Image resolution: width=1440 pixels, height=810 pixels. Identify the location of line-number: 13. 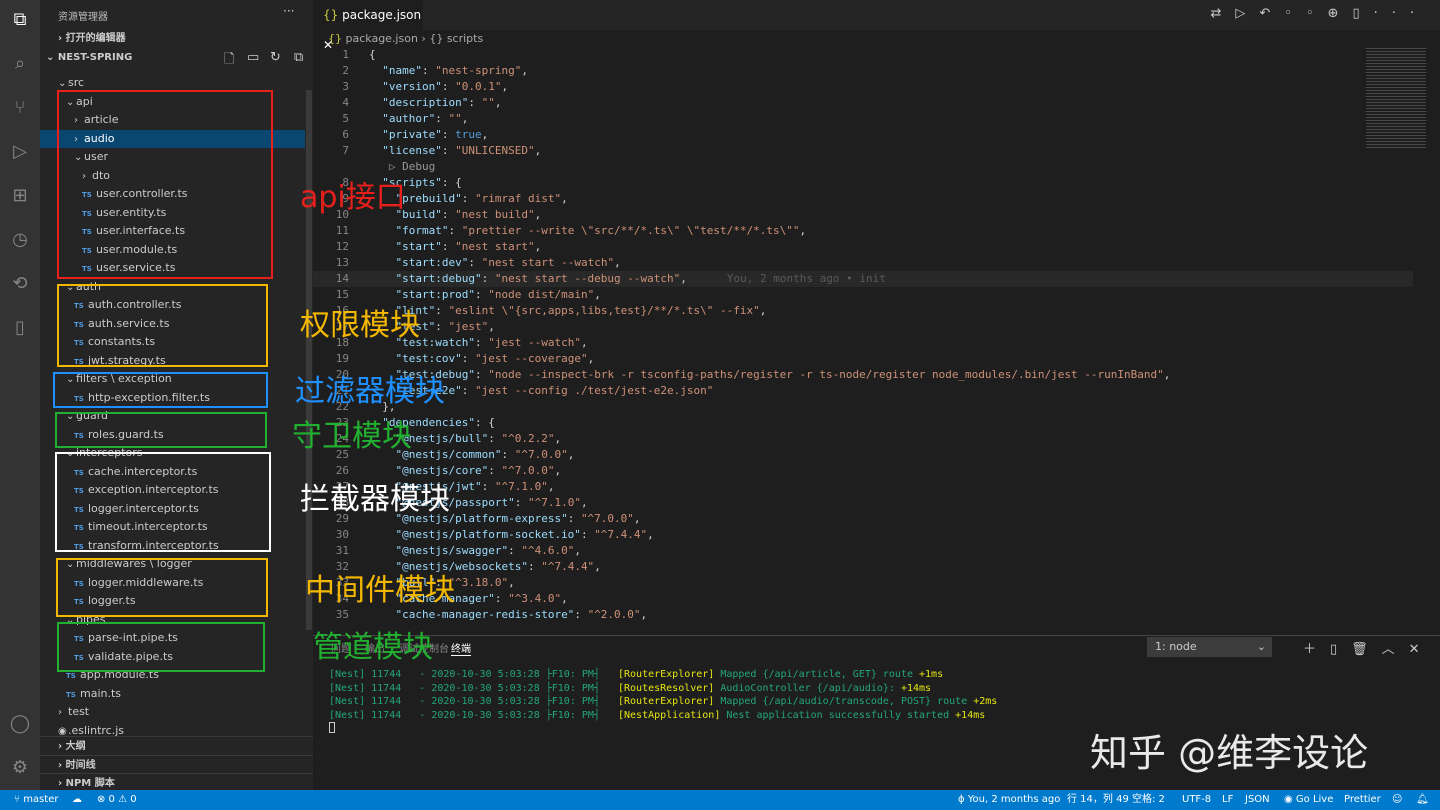
(342, 262).